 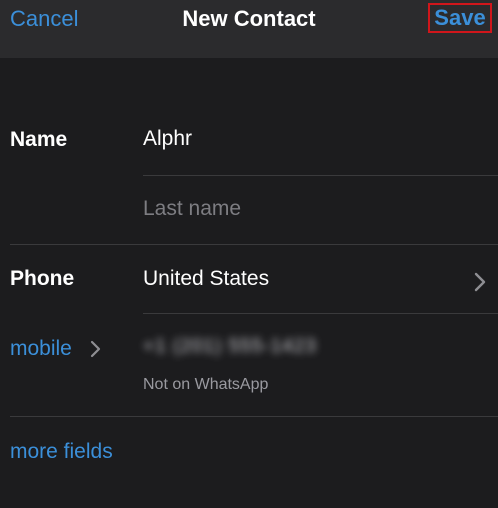 I want to click on page-title: New Contact, so click(x=249, y=18).